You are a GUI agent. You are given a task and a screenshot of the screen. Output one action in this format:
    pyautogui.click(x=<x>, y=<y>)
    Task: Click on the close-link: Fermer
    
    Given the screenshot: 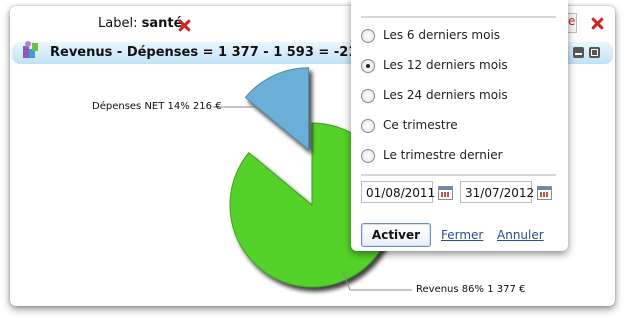 What is the action you would take?
    pyautogui.click(x=462, y=235)
    